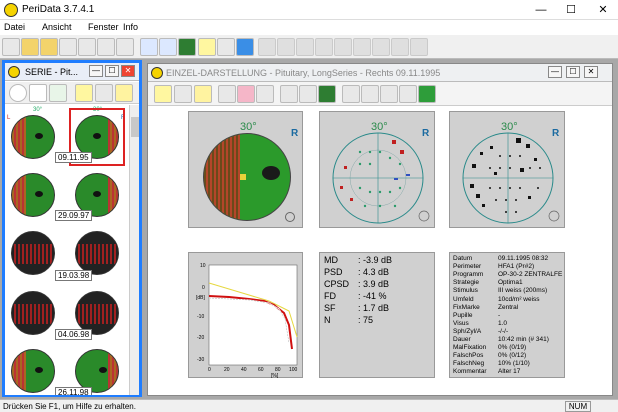 The image size is (618, 412). Describe the element at coordinates (72, 72) in the screenshot. I see `series-window-caption: SERIE - Pit... — ☐ ✕` at that location.